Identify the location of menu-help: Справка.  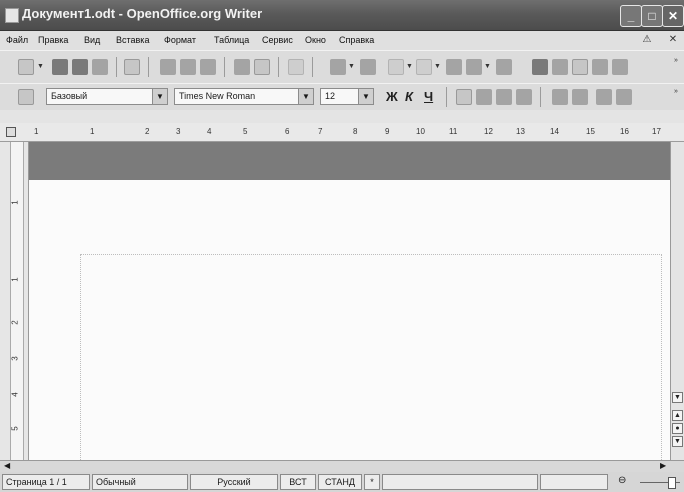
(356, 40).